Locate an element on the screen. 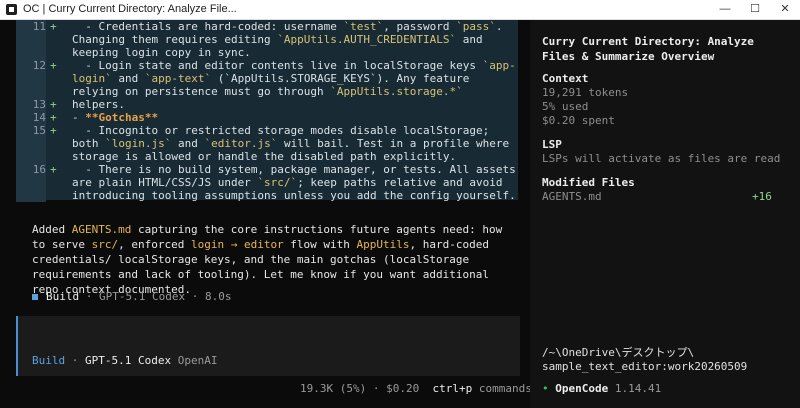 The image size is (800, 408). footer-sep: · is located at coordinates (376, 388).